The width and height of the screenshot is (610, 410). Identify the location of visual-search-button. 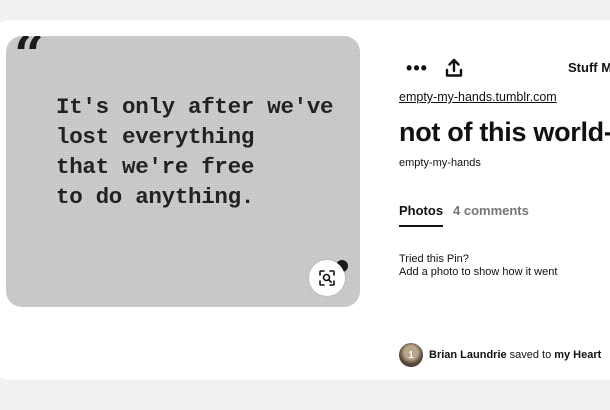
(327, 278).